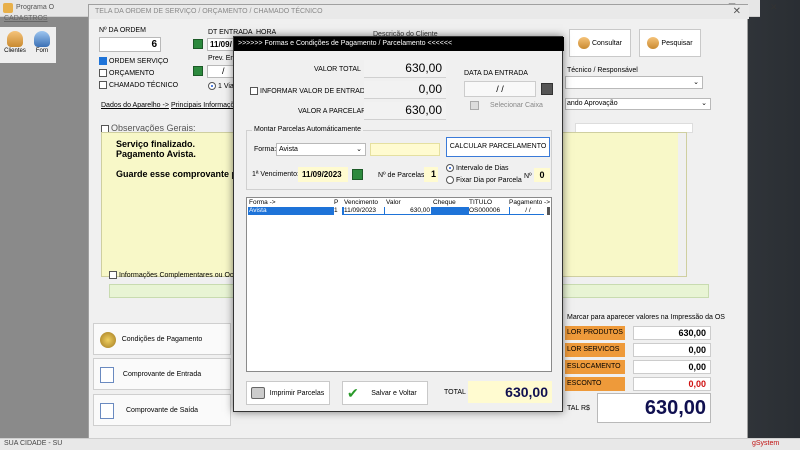  Describe the element at coordinates (602, 70) in the screenshot. I see `technician-label: Técnico / Responsável` at that location.